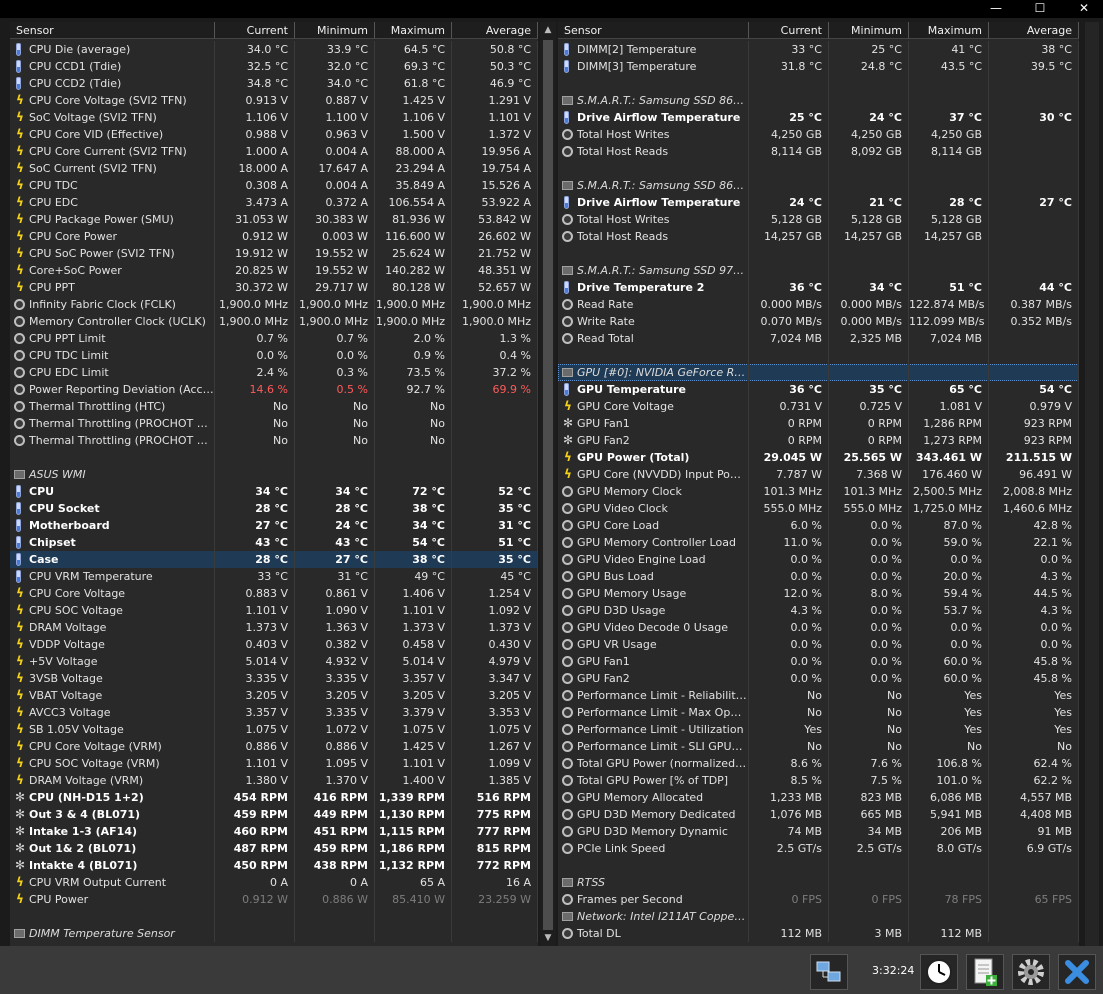 The height and width of the screenshot is (994, 1103). I want to click on minimize-button: —, so click(996, 9).